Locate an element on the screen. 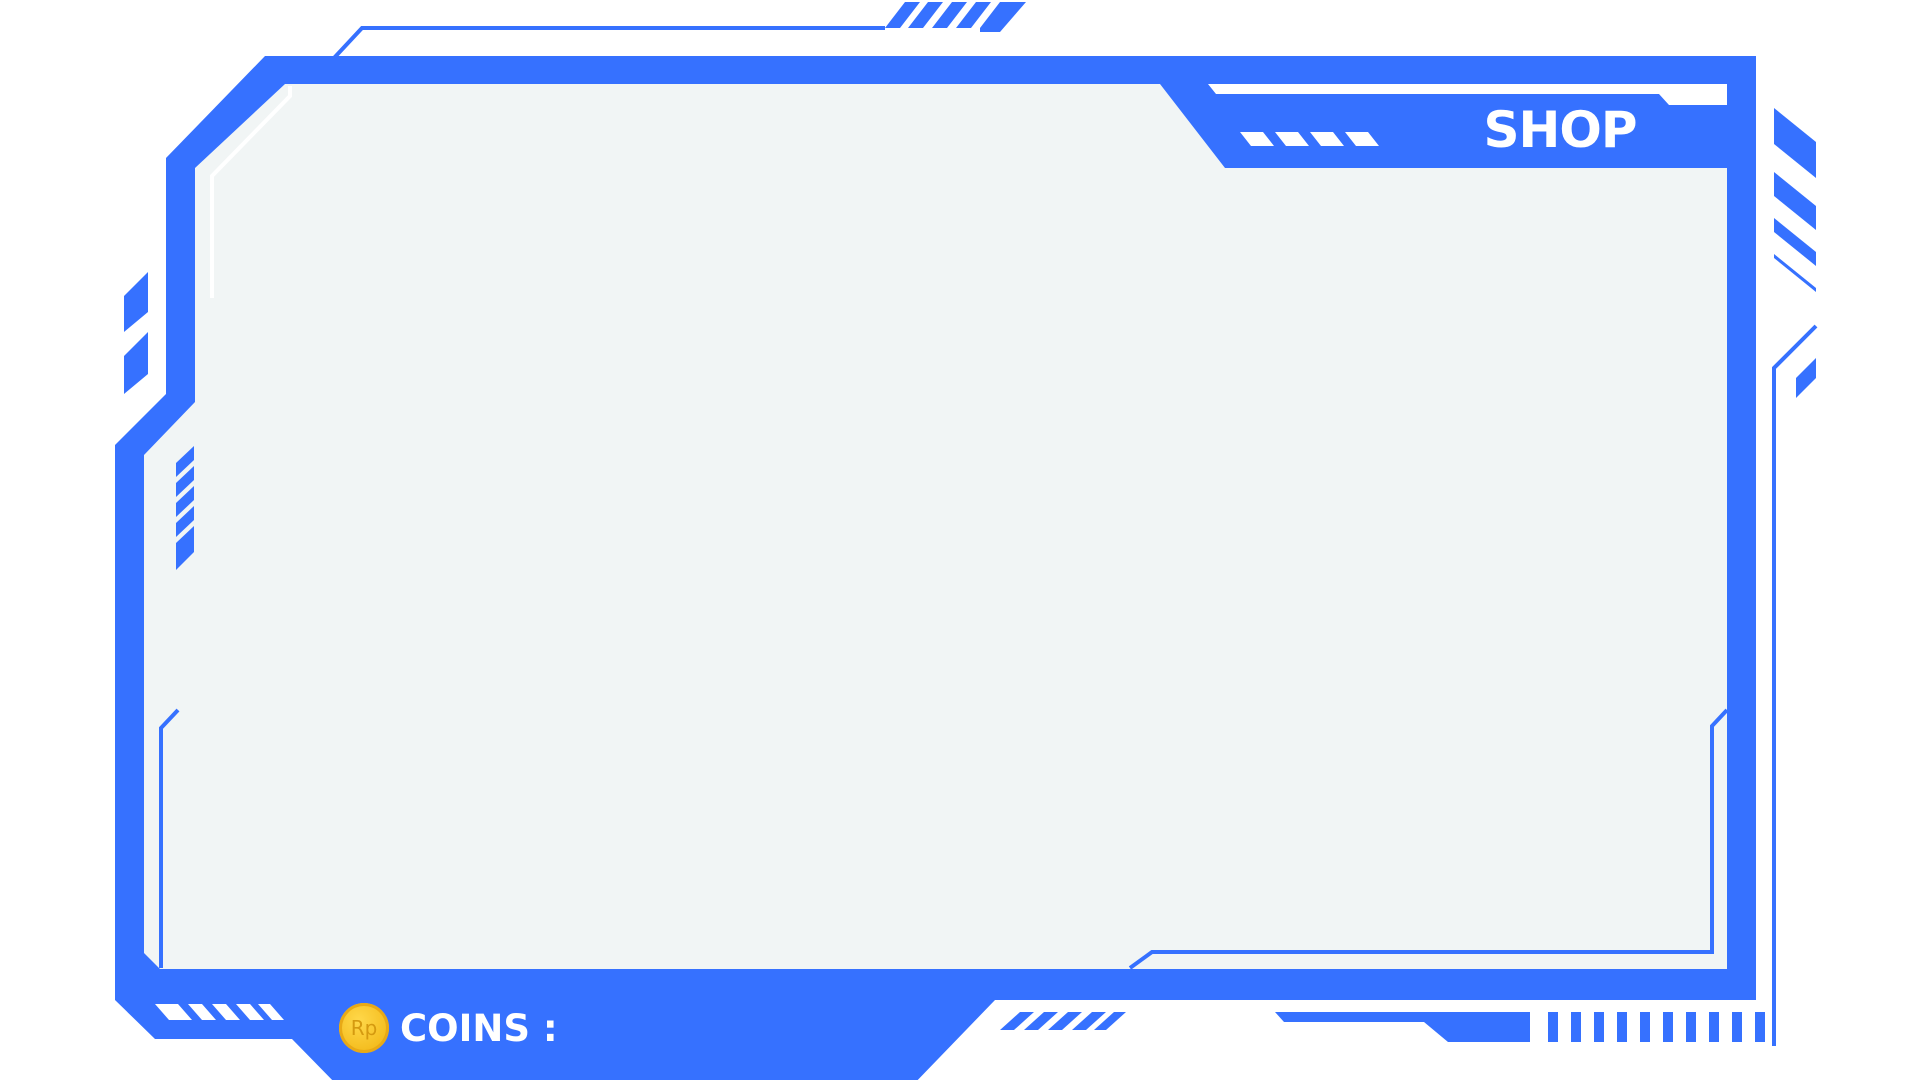 The image size is (1920, 1080). bottom-right-bar is located at coordinates (1402, 1027).